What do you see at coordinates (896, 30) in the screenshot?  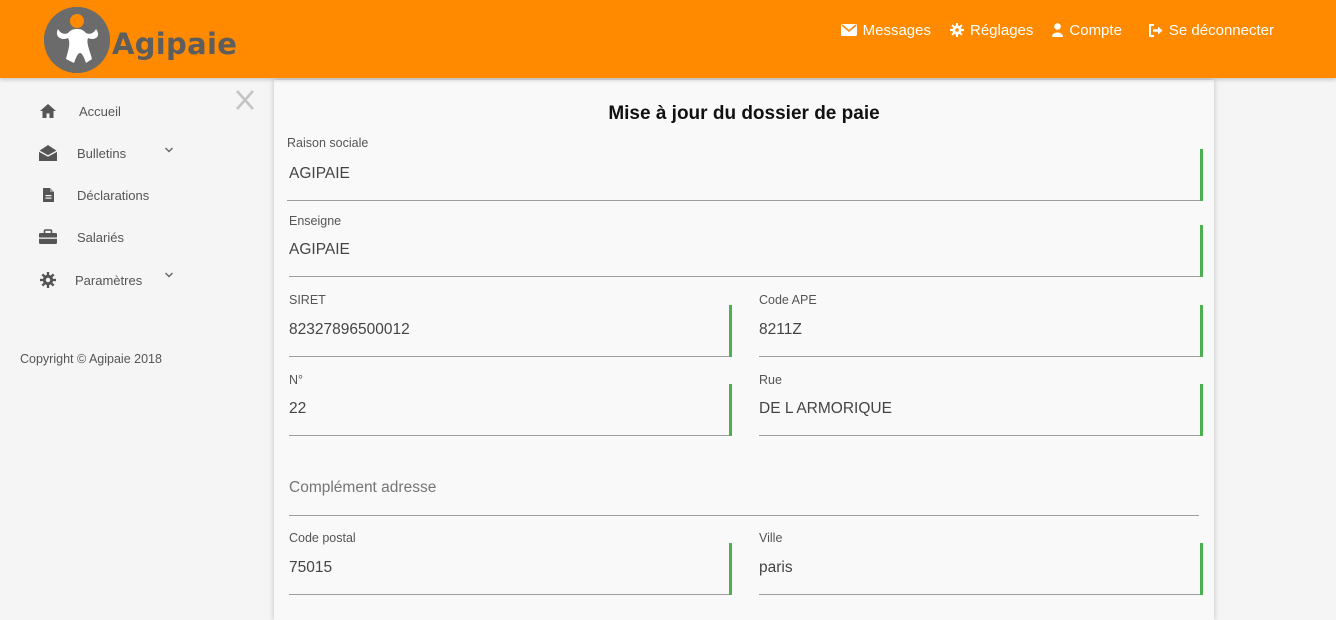 I see `messages-label: Messages` at bounding box center [896, 30].